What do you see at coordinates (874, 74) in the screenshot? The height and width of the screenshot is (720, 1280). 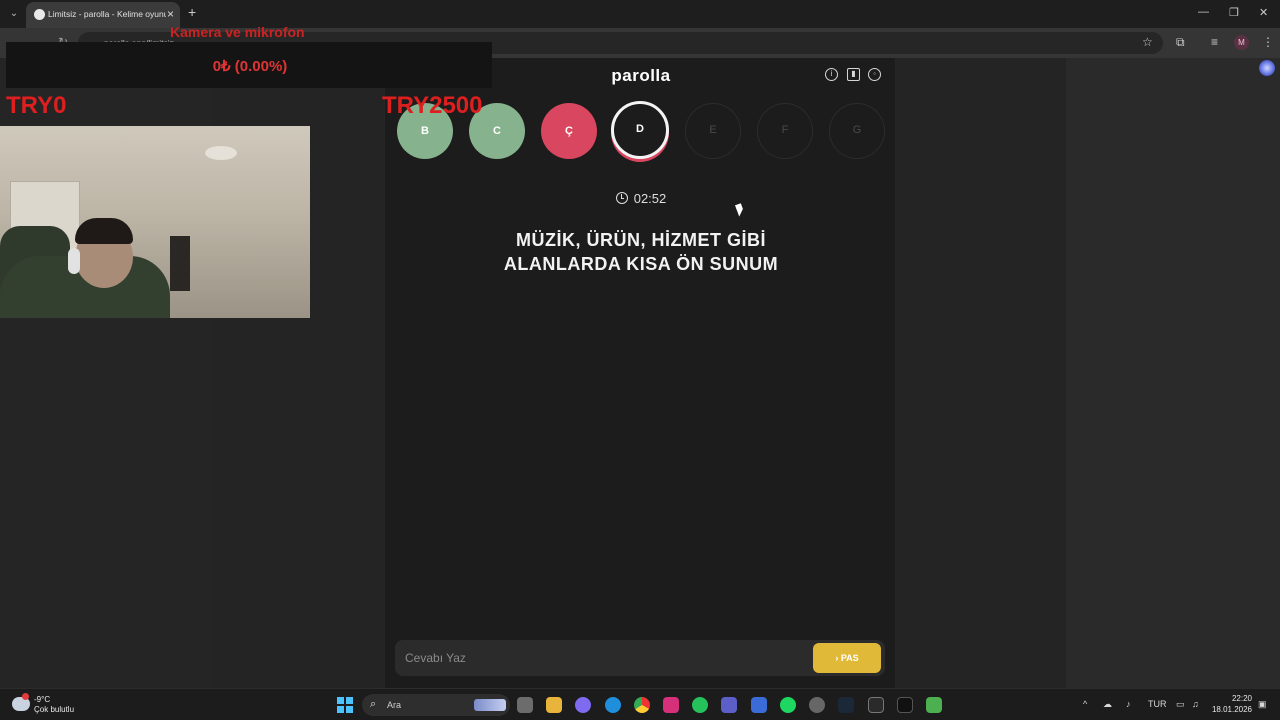 I see `user-account-icon: ◦` at bounding box center [874, 74].